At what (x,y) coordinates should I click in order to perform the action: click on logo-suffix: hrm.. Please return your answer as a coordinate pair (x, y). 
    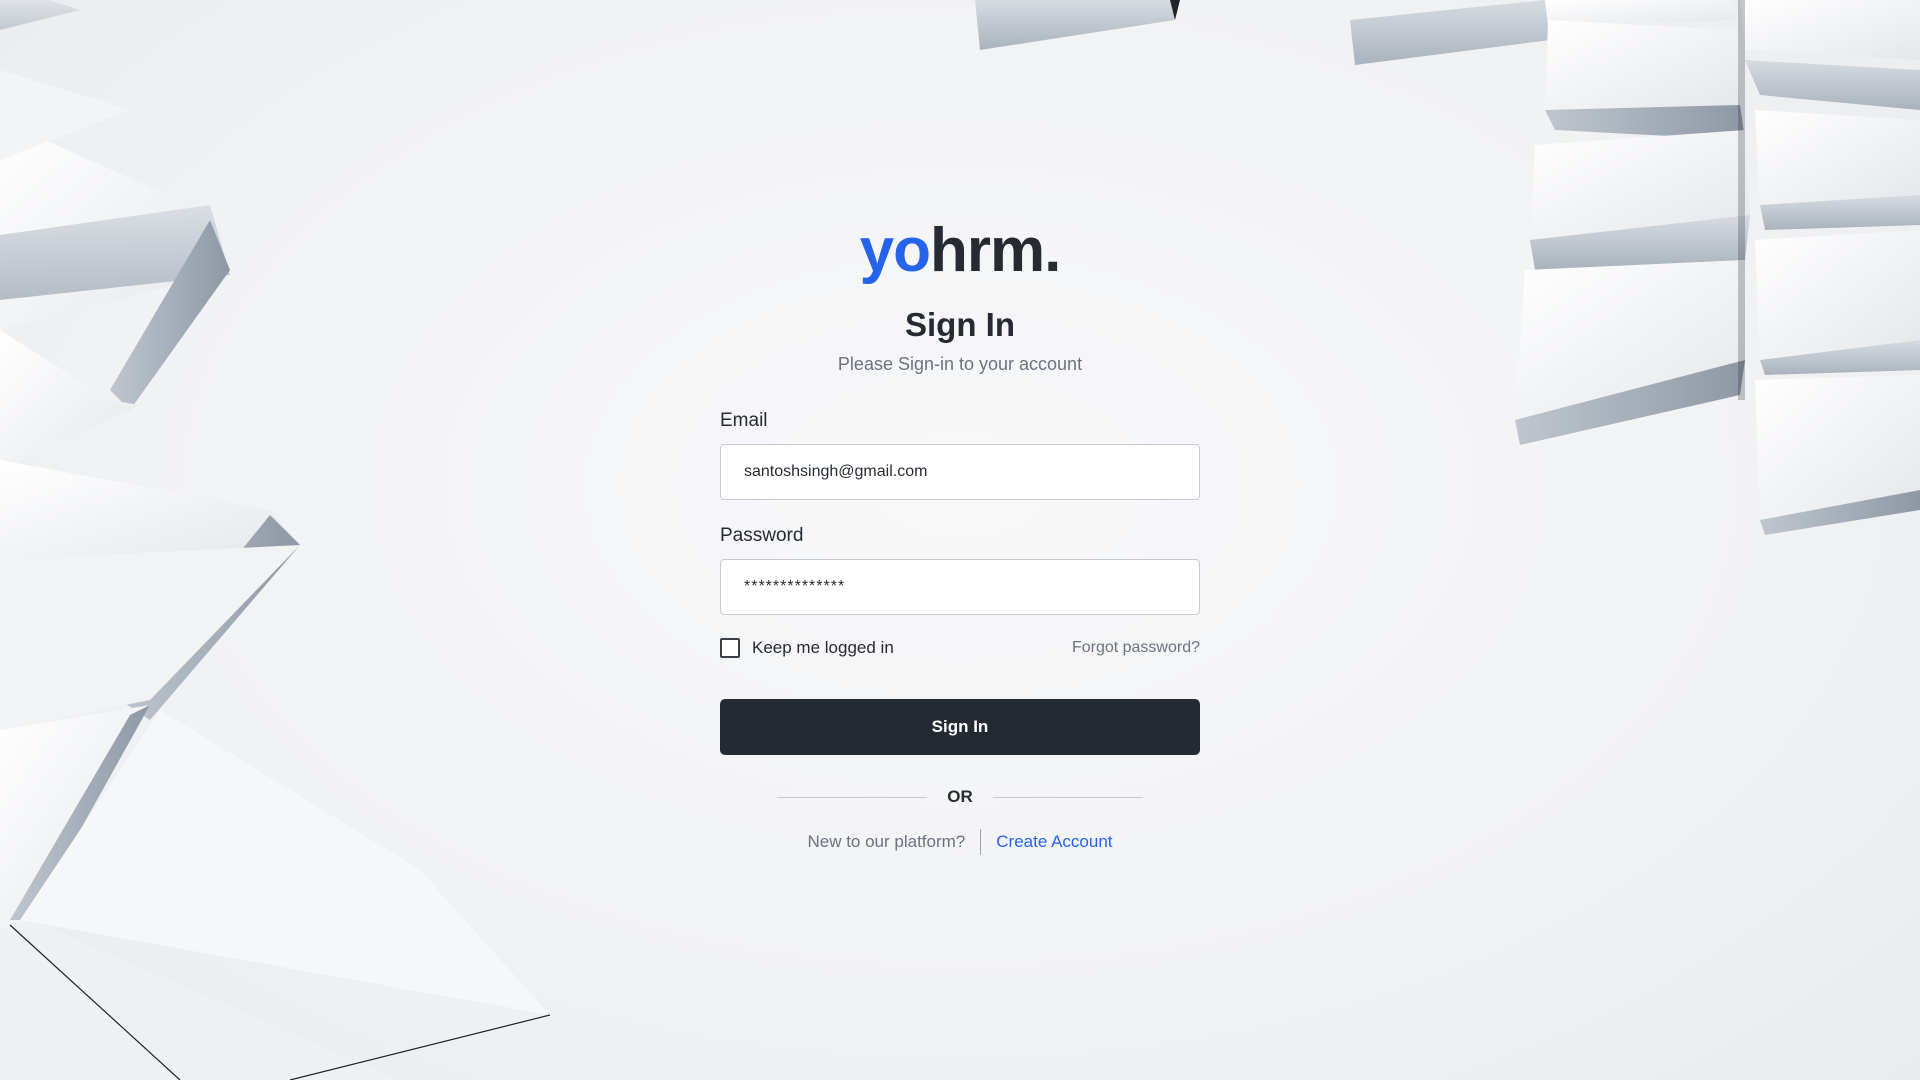
    Looking at the image, I should click on (995, 250).